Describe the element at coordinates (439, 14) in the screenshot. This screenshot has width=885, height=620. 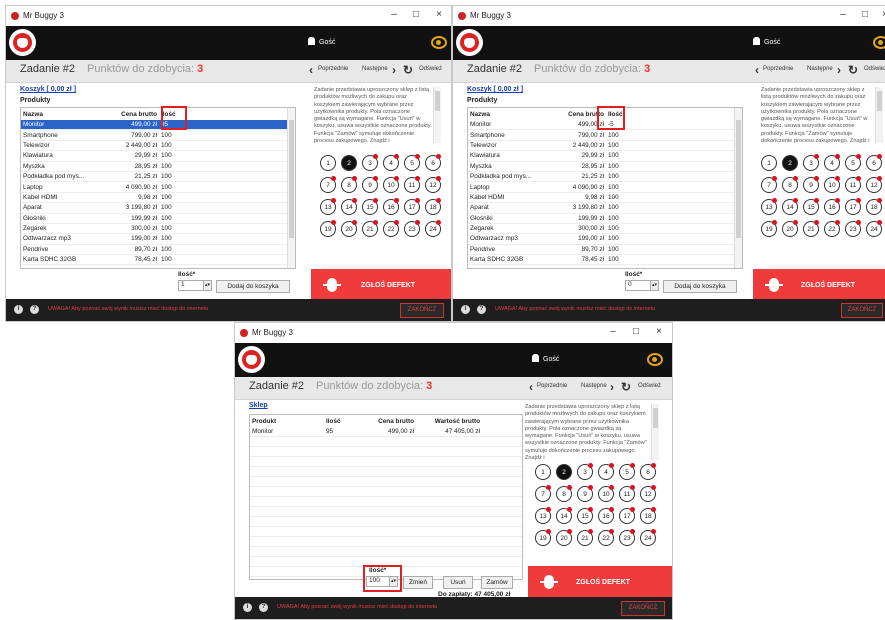
I see `close-icon: ×` at that location.